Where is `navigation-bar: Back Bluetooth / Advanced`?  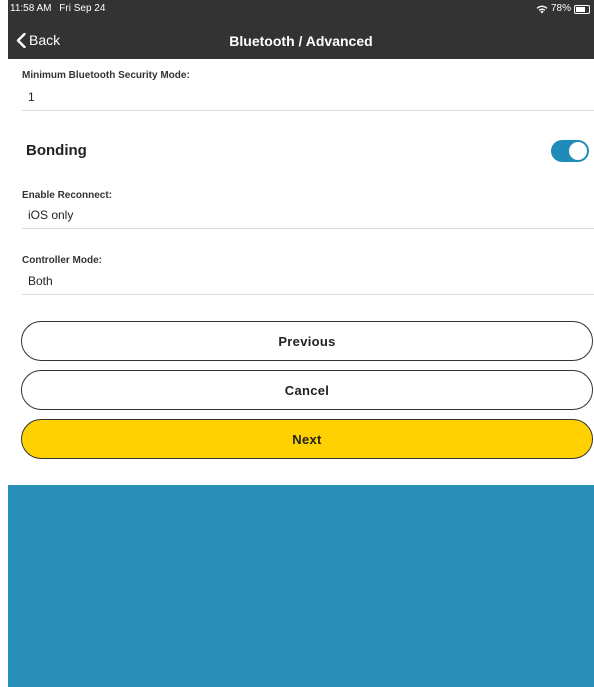 navigation-bar: Back Bluetooth / Advanced is located at coordinates (301, 40).